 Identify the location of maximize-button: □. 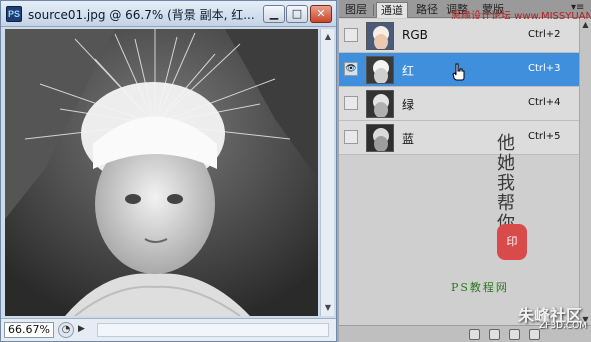
(297, 14).